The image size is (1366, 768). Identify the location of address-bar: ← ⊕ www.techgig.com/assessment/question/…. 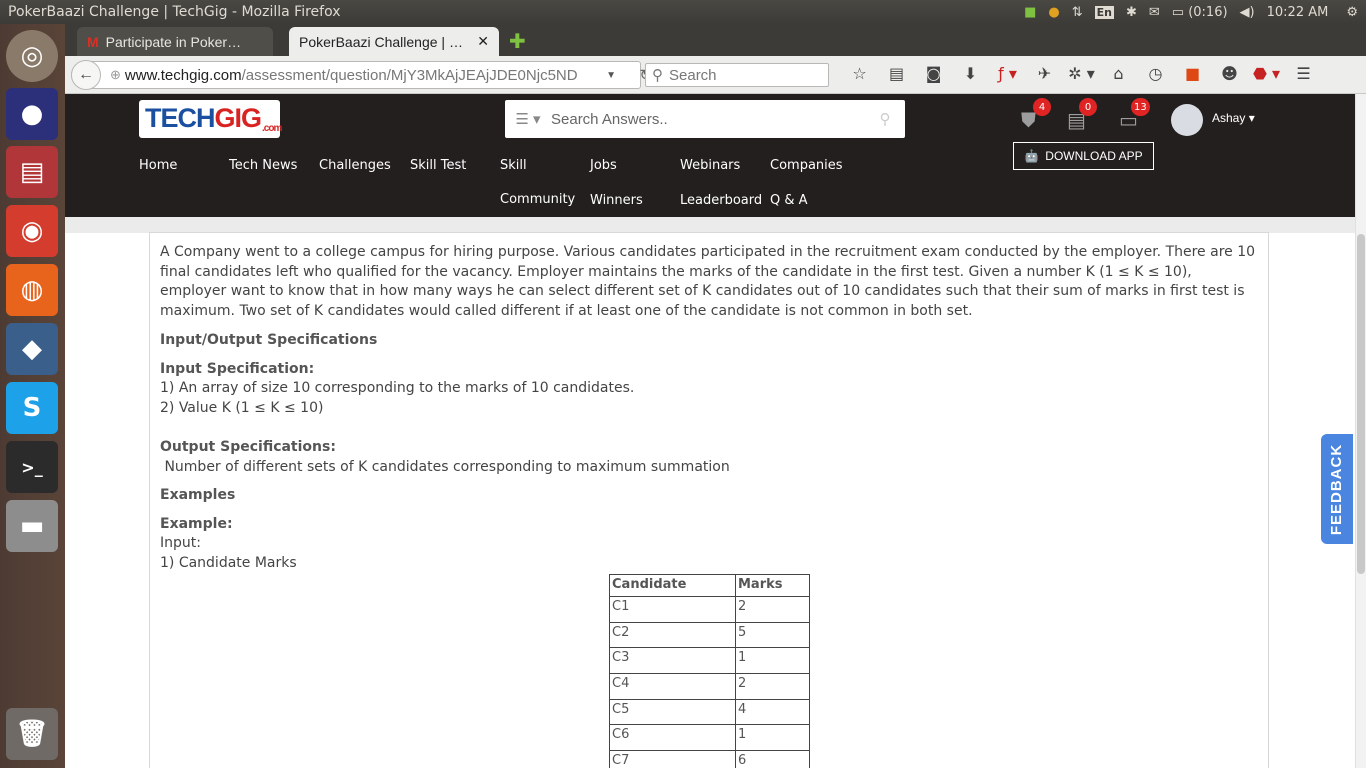
(361, 75).